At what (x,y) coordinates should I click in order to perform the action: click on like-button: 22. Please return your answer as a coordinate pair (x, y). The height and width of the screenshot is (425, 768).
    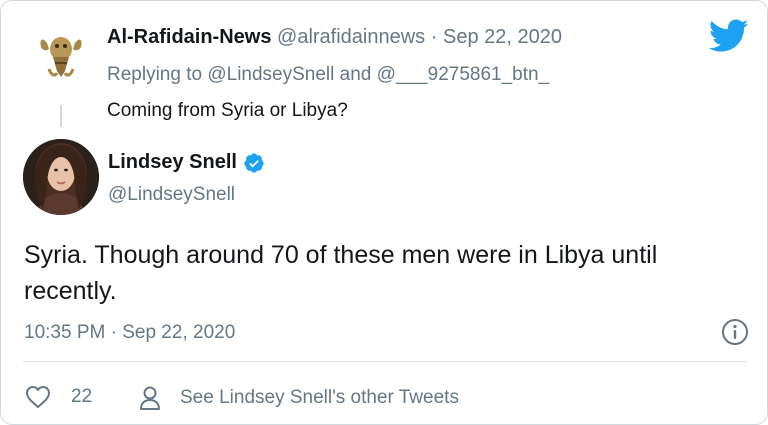
    Looking at the image, I should click on (58, 397).